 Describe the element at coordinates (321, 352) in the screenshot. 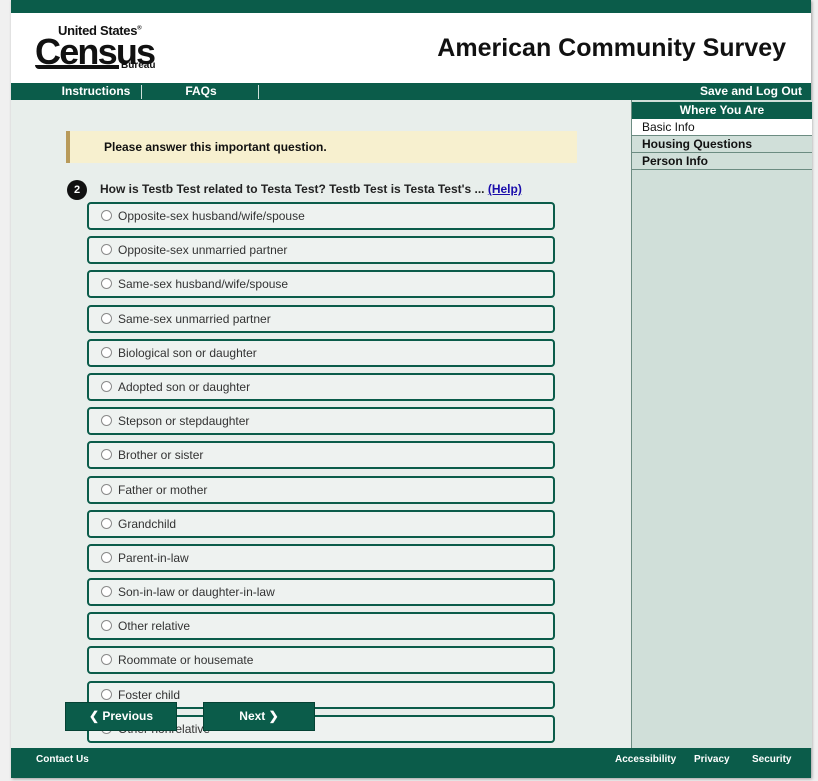

I see `relationship-option: Biological son or daughter` at that location.